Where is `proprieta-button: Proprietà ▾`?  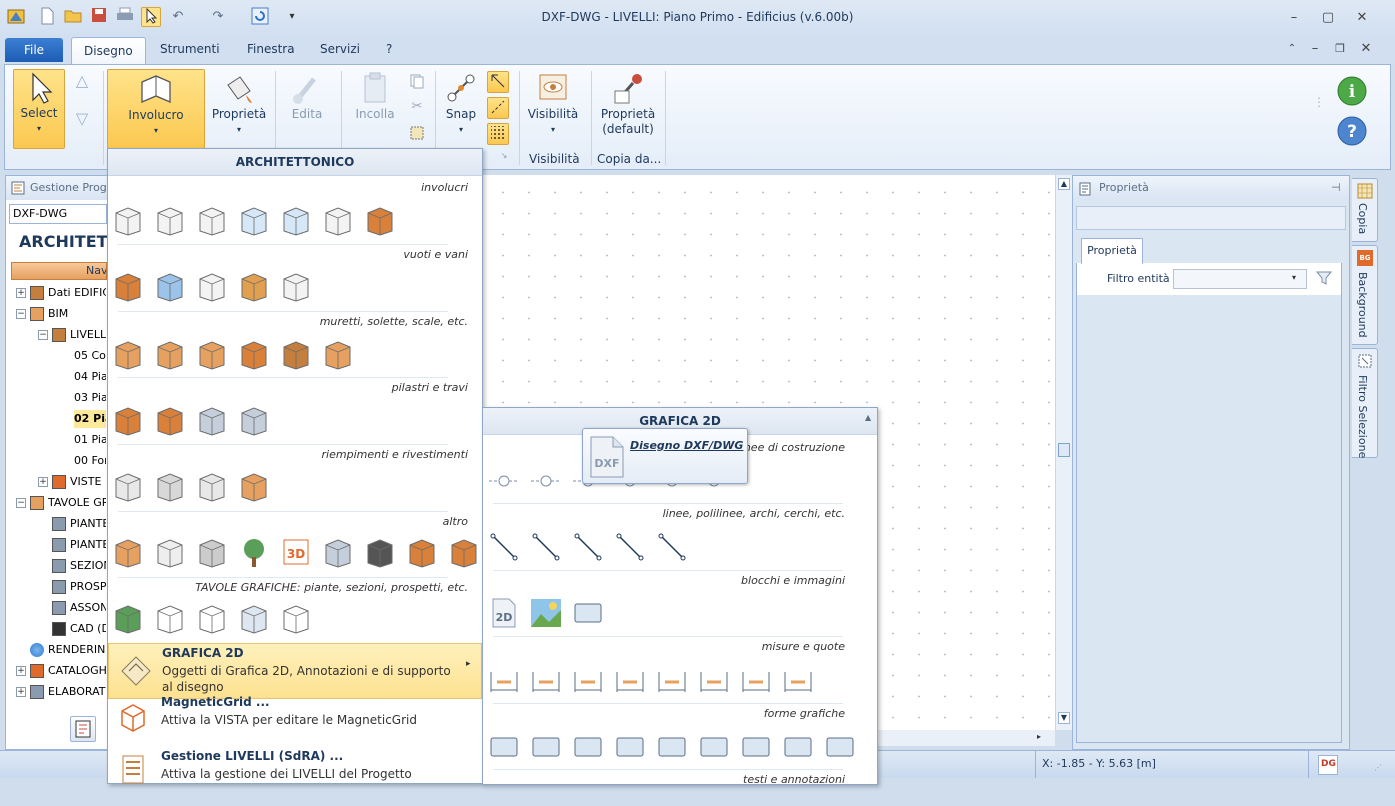
proprieta-button: Proprietà ▾ is located at coordinates (239, 109).